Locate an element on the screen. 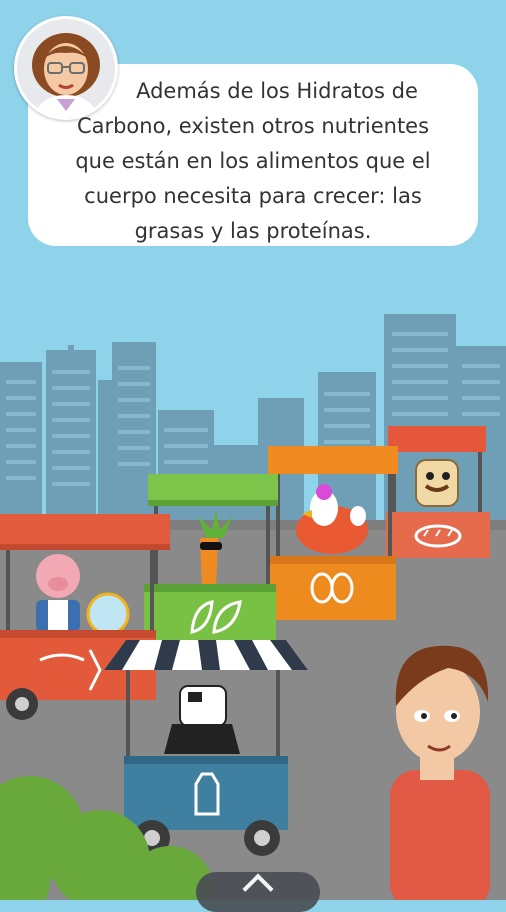 The height and width of the screenshot is (912, 506). scroll-up-handle is located at coordinates (258, 892).